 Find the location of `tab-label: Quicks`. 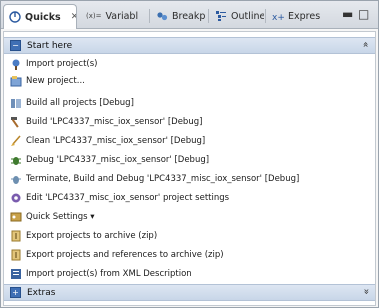

tab-label: Quicks is located at coordinates (43, 17).